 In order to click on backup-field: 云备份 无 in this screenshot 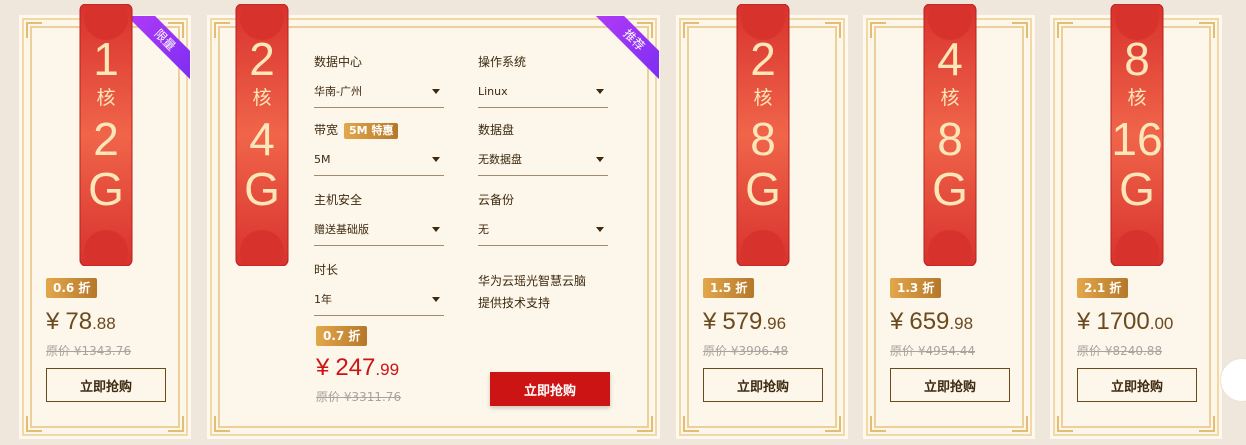, I will do `click(543, 218)`.